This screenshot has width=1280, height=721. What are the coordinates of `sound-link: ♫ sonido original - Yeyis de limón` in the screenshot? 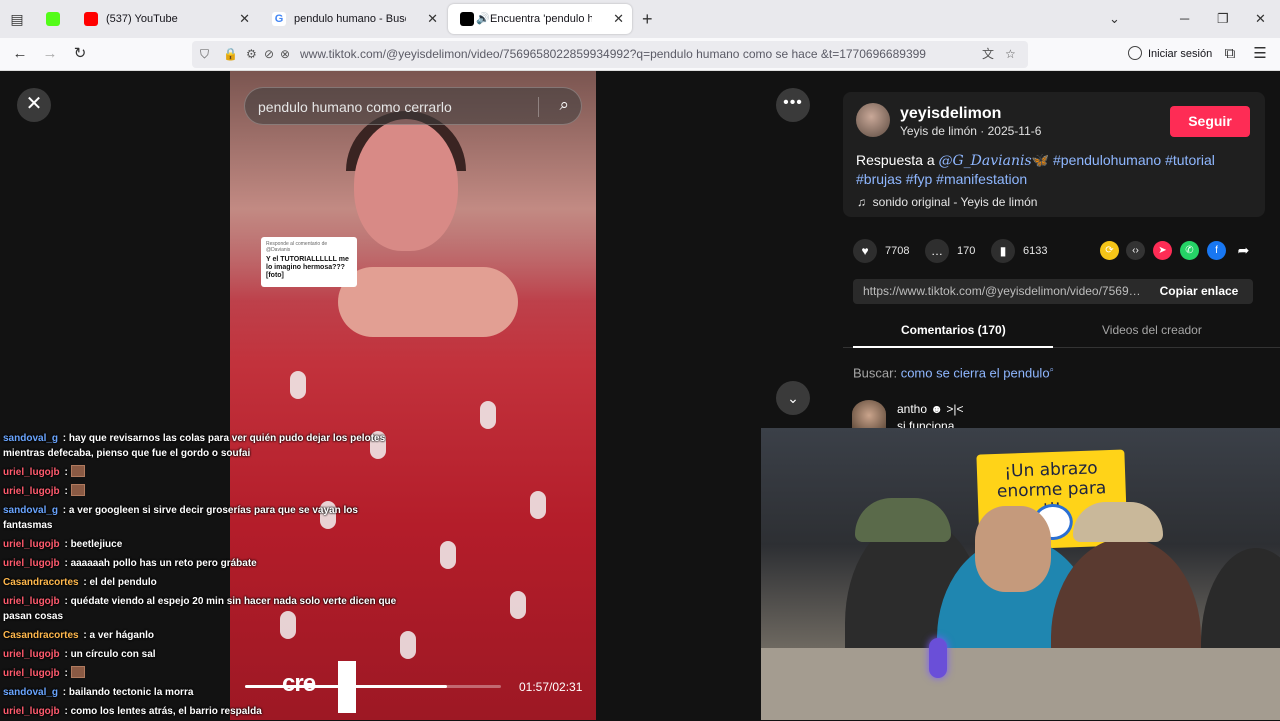 It's located at (947, 202).